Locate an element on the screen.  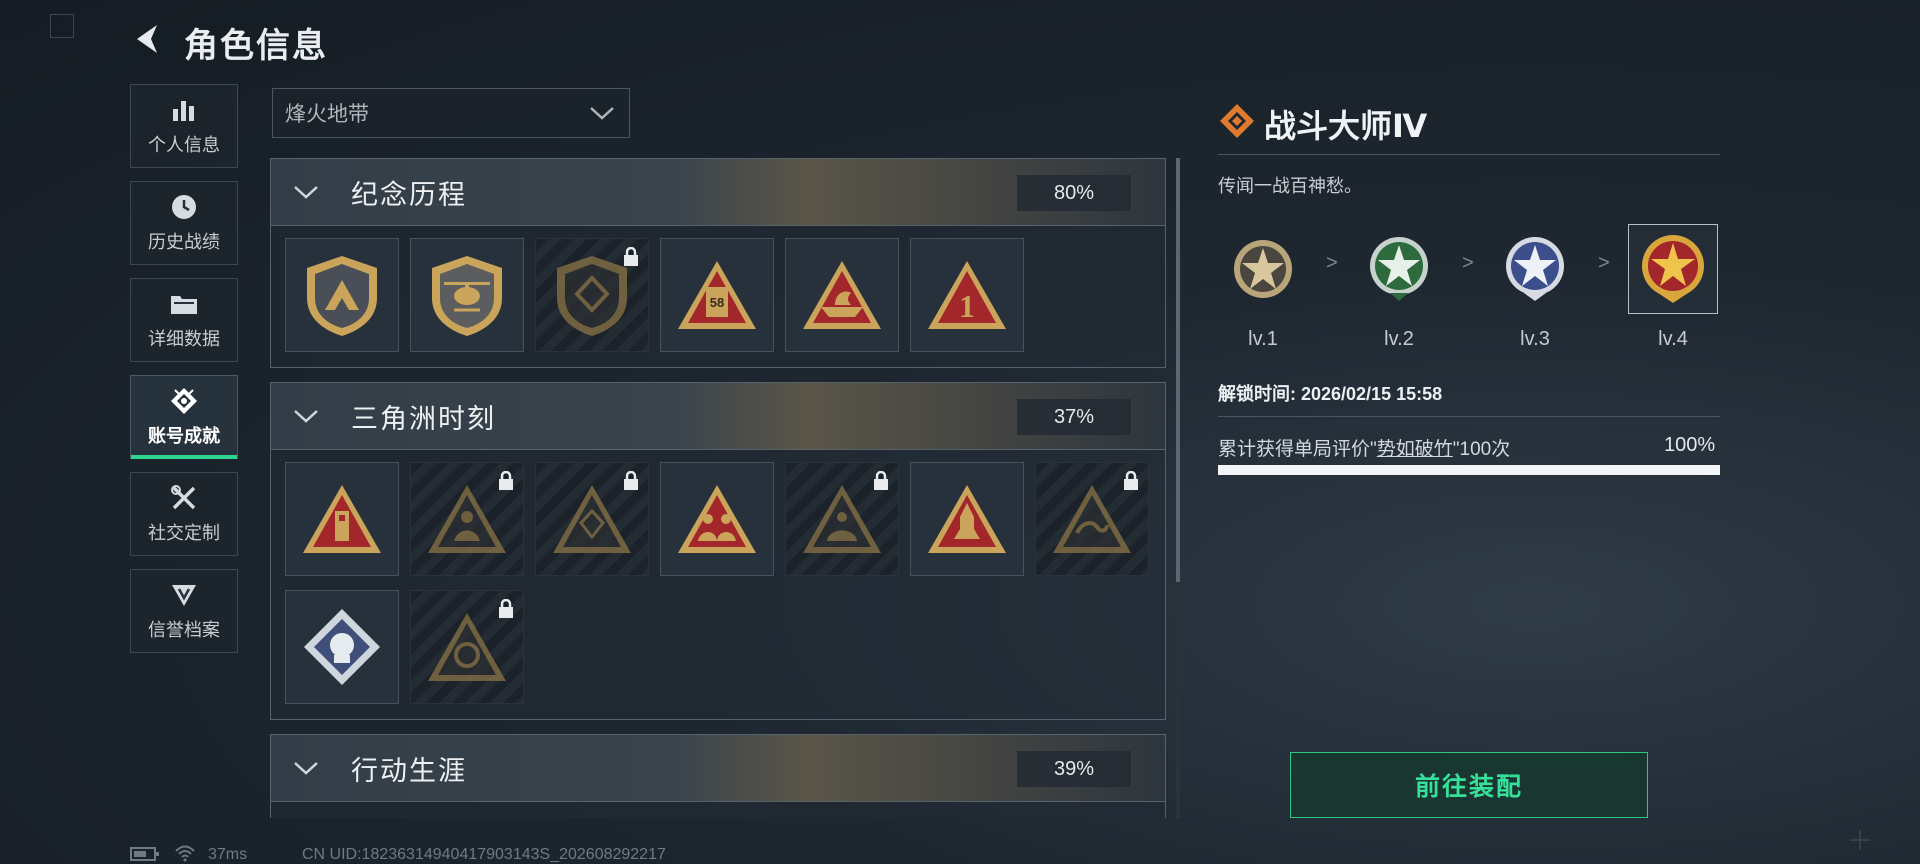
medal-triangle-58: 58 is located at coordinates (717, 295).